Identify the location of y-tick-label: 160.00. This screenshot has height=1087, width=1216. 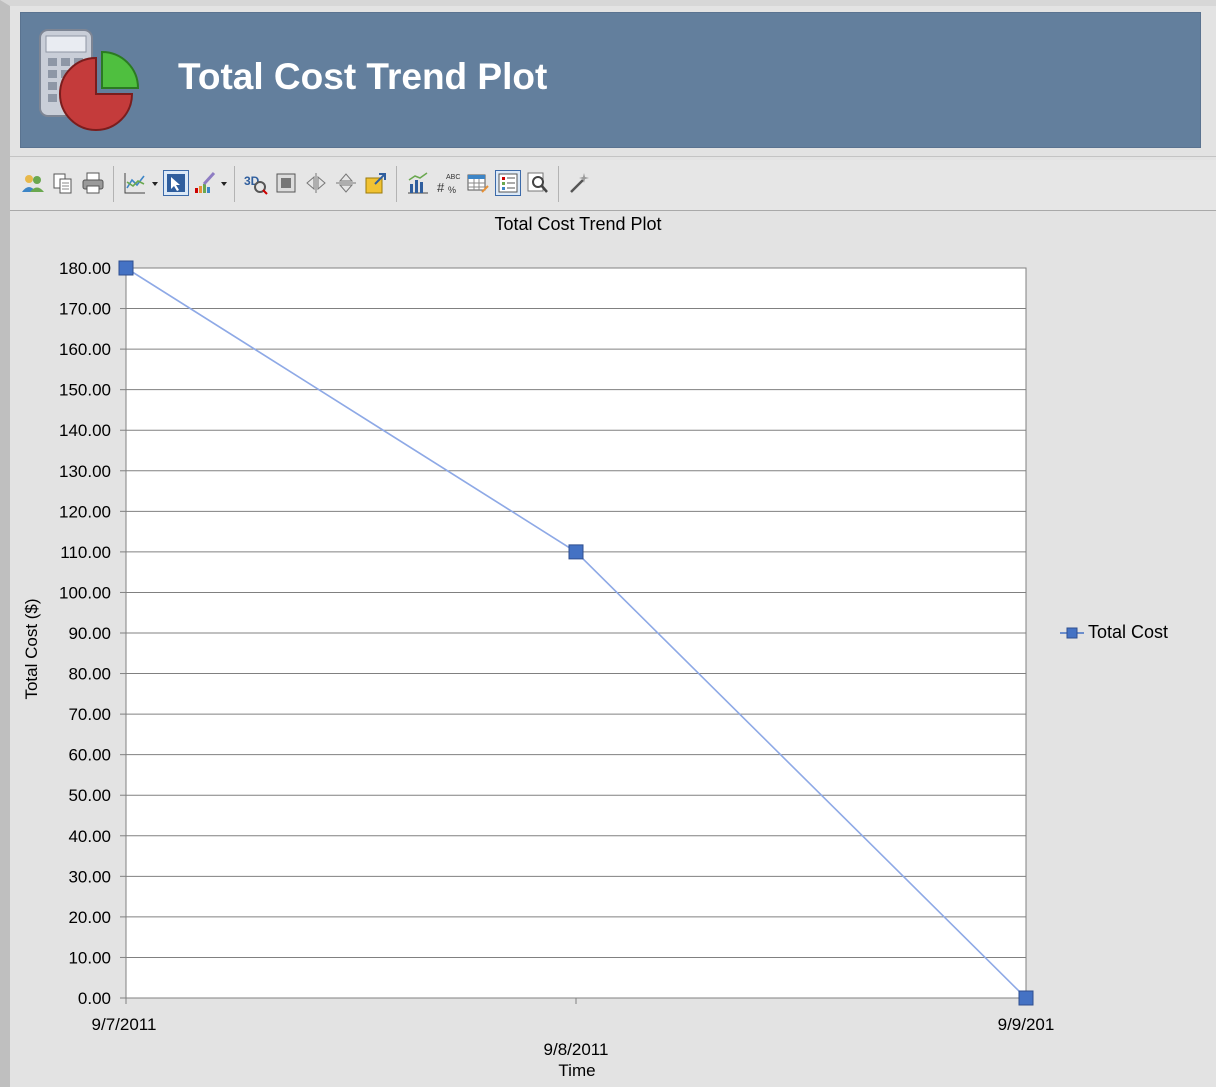
(85, 349).